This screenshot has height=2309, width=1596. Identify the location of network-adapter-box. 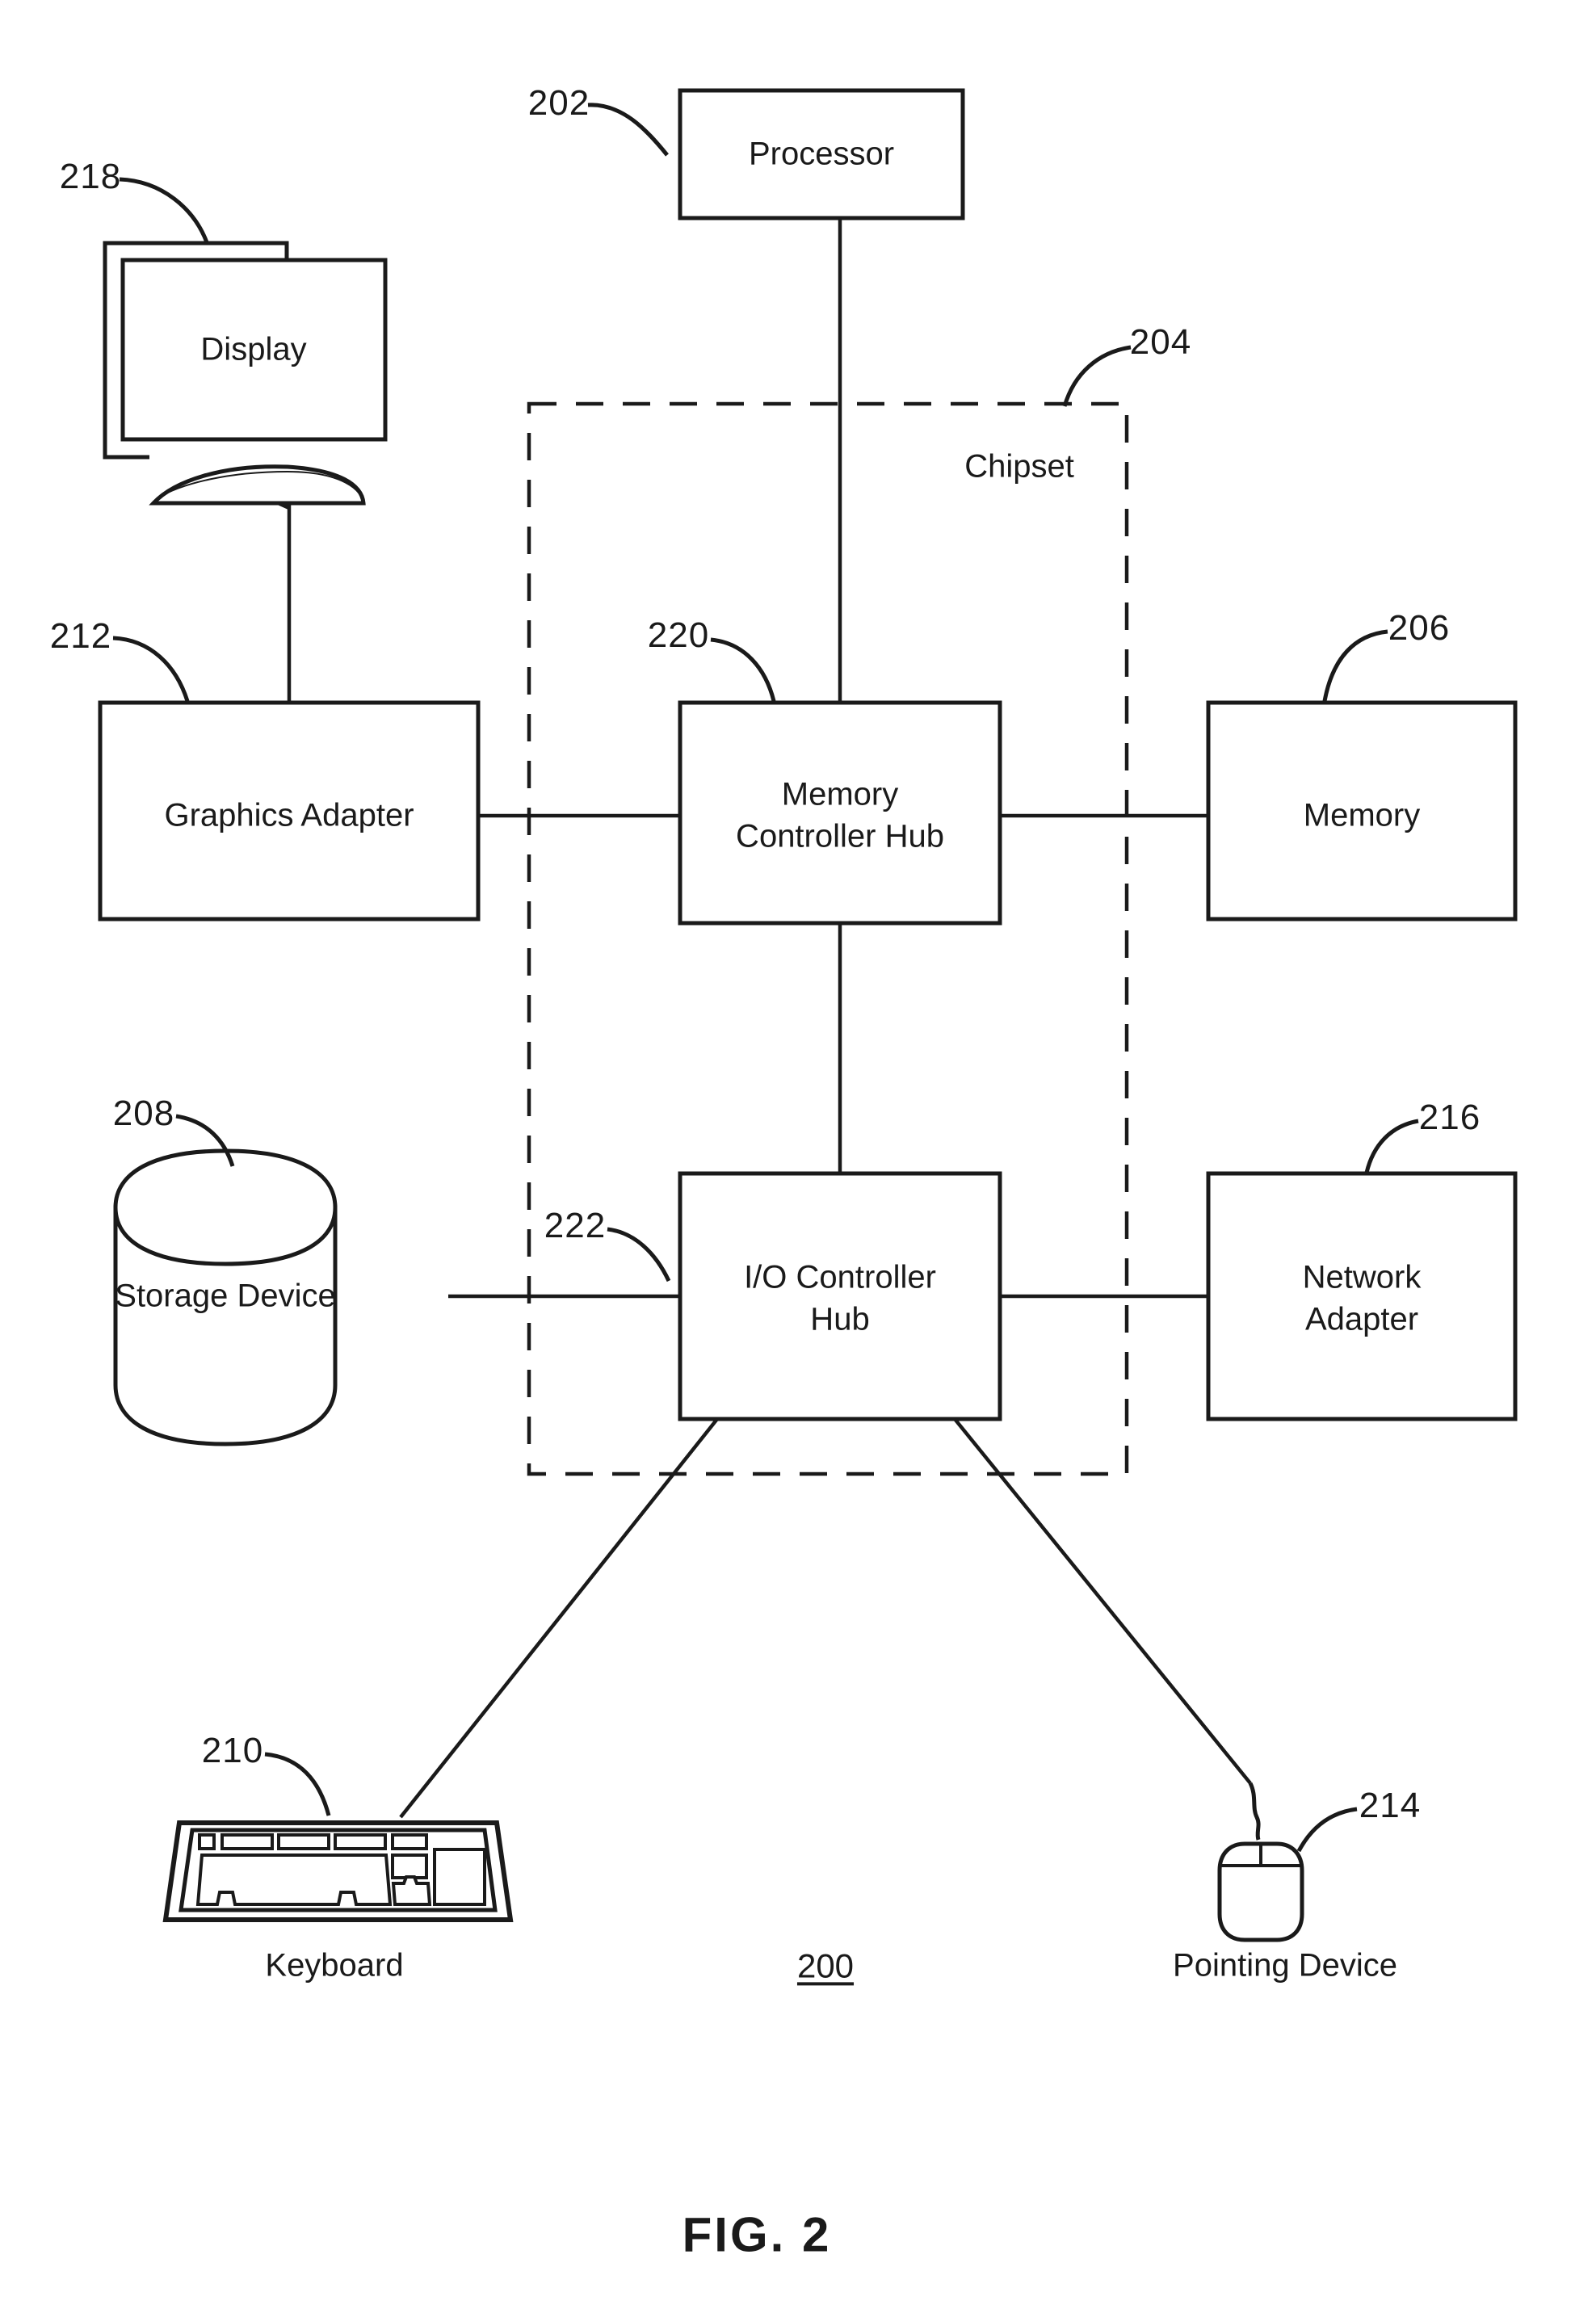
(1362, 1296).